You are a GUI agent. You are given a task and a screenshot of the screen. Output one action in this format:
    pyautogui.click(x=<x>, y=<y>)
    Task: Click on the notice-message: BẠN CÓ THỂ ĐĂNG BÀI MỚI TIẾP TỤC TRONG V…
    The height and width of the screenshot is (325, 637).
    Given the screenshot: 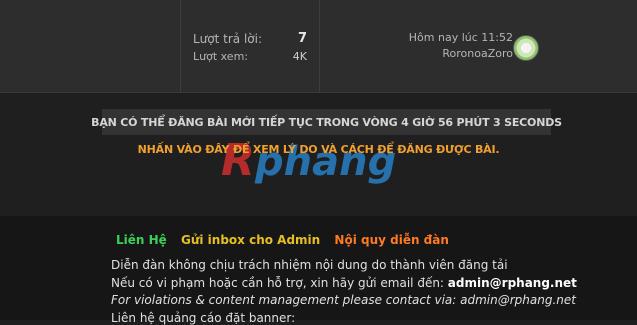 What is the action you would take?
    pyautogui.click(x=326, y=122)
    